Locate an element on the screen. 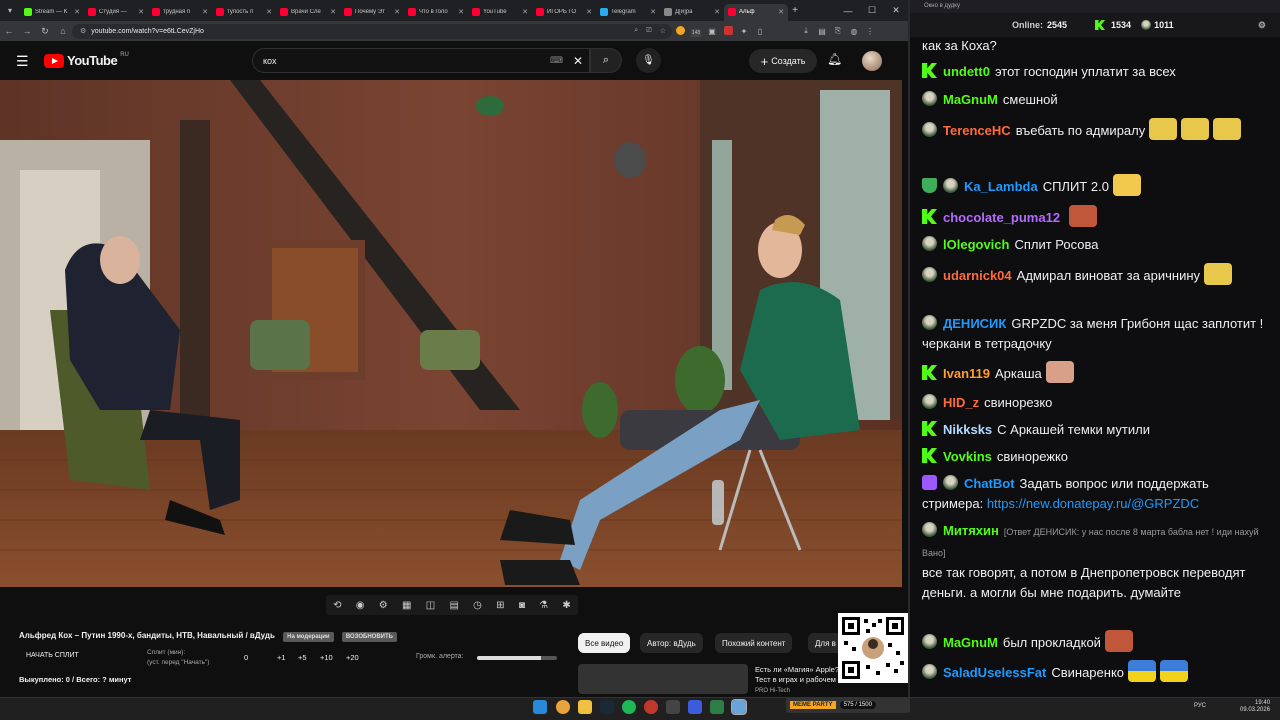 Image resolution: width=1280 pixels, height=720 pixels. chat-username: lOlegovich is located at coordinates (976, 244).